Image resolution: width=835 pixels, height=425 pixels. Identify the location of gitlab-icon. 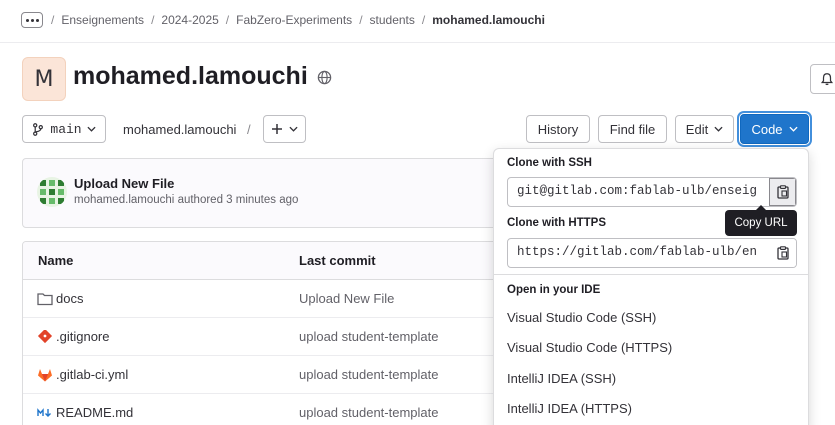
(45, 375).